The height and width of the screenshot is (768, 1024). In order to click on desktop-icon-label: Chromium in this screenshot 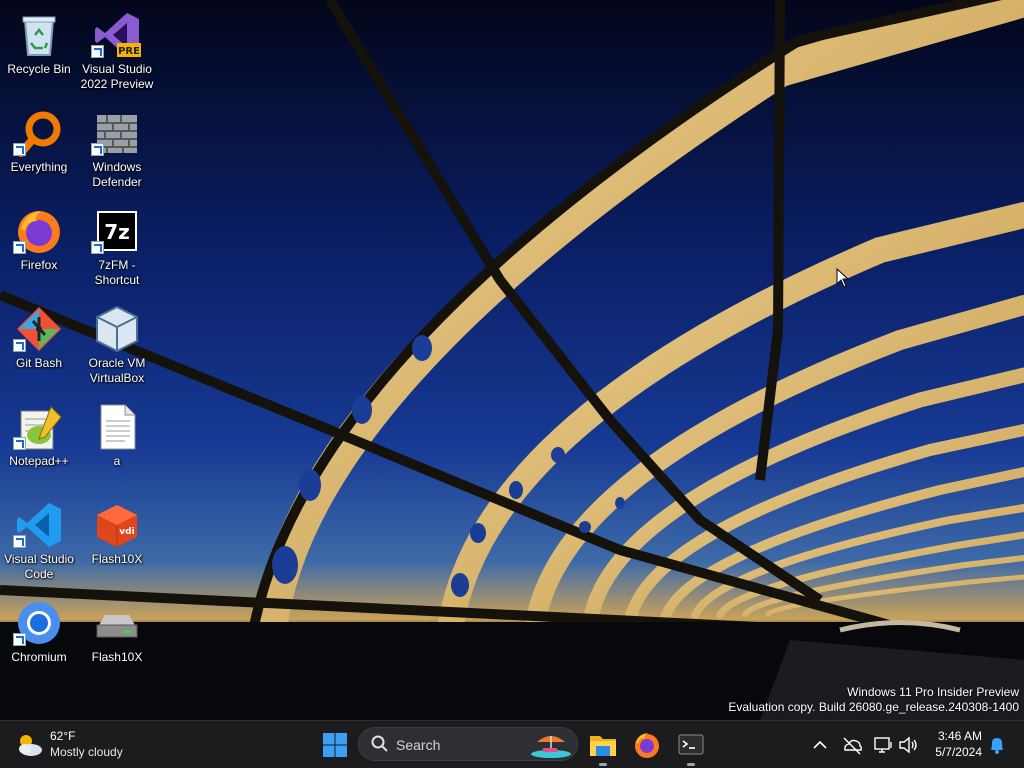, I will do `click(39, 657)`.